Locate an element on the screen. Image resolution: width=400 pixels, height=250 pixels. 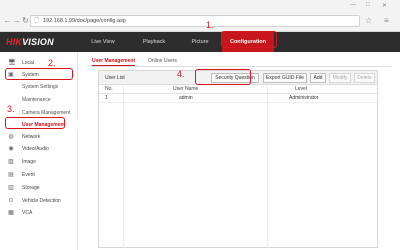
sidebar-item-vehicle-detection: ⊙ Vehicle Detection is located at coordinates (39, 201).